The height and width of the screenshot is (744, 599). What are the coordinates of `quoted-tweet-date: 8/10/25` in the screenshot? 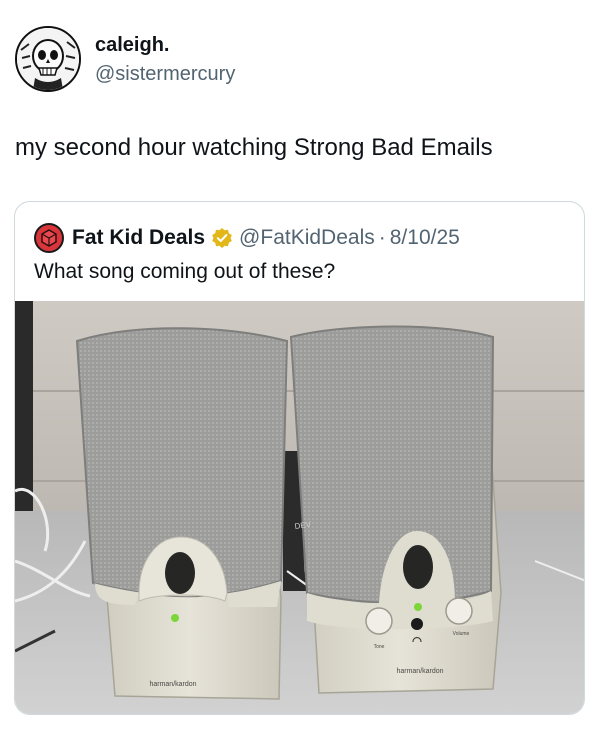 It's located at (425, 238).